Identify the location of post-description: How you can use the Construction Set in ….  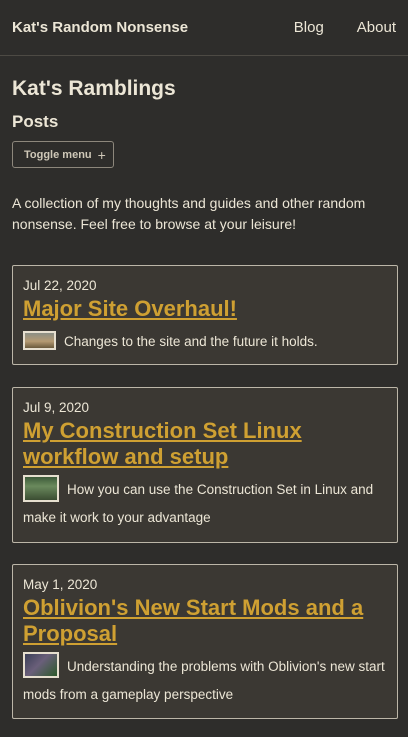
(204, 503).